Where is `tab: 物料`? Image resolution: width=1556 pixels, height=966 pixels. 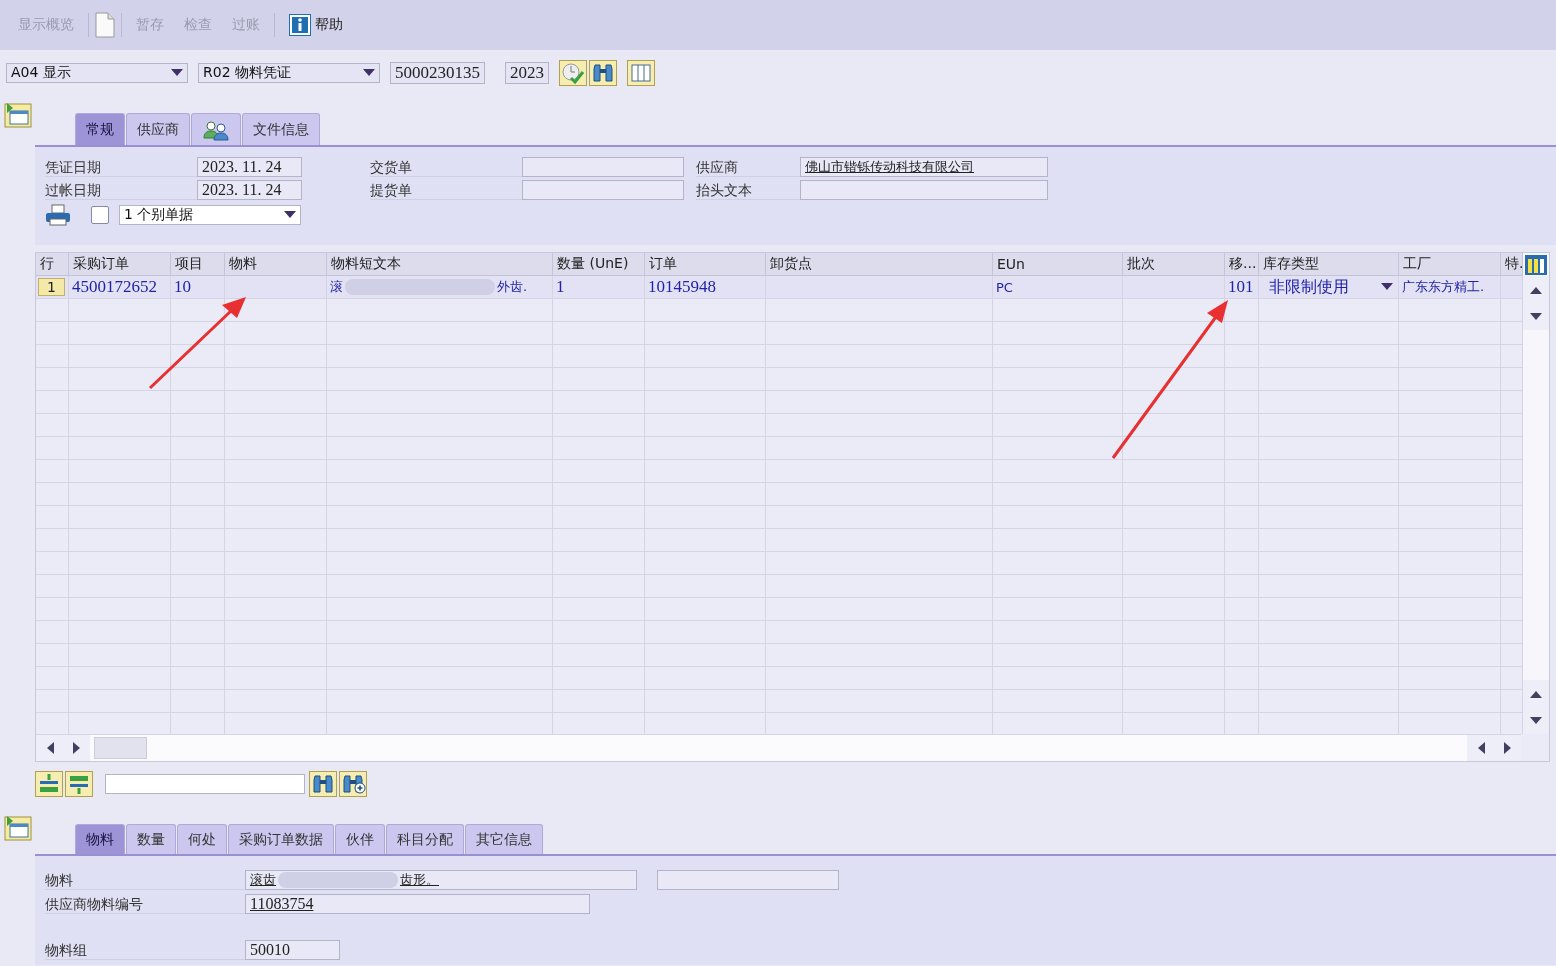
tab: 物料 is located at coordinates (100, 839).